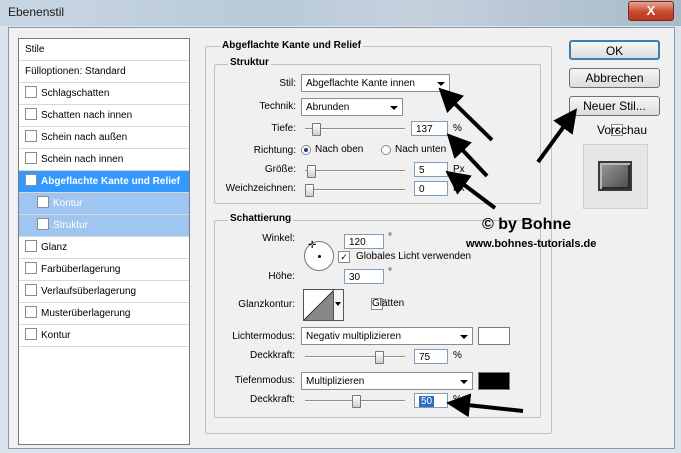 The image size is (681, 453). Describe the element at coordinates (467, 155) in the screenshot. I see `arrow-tiefe` at that location.